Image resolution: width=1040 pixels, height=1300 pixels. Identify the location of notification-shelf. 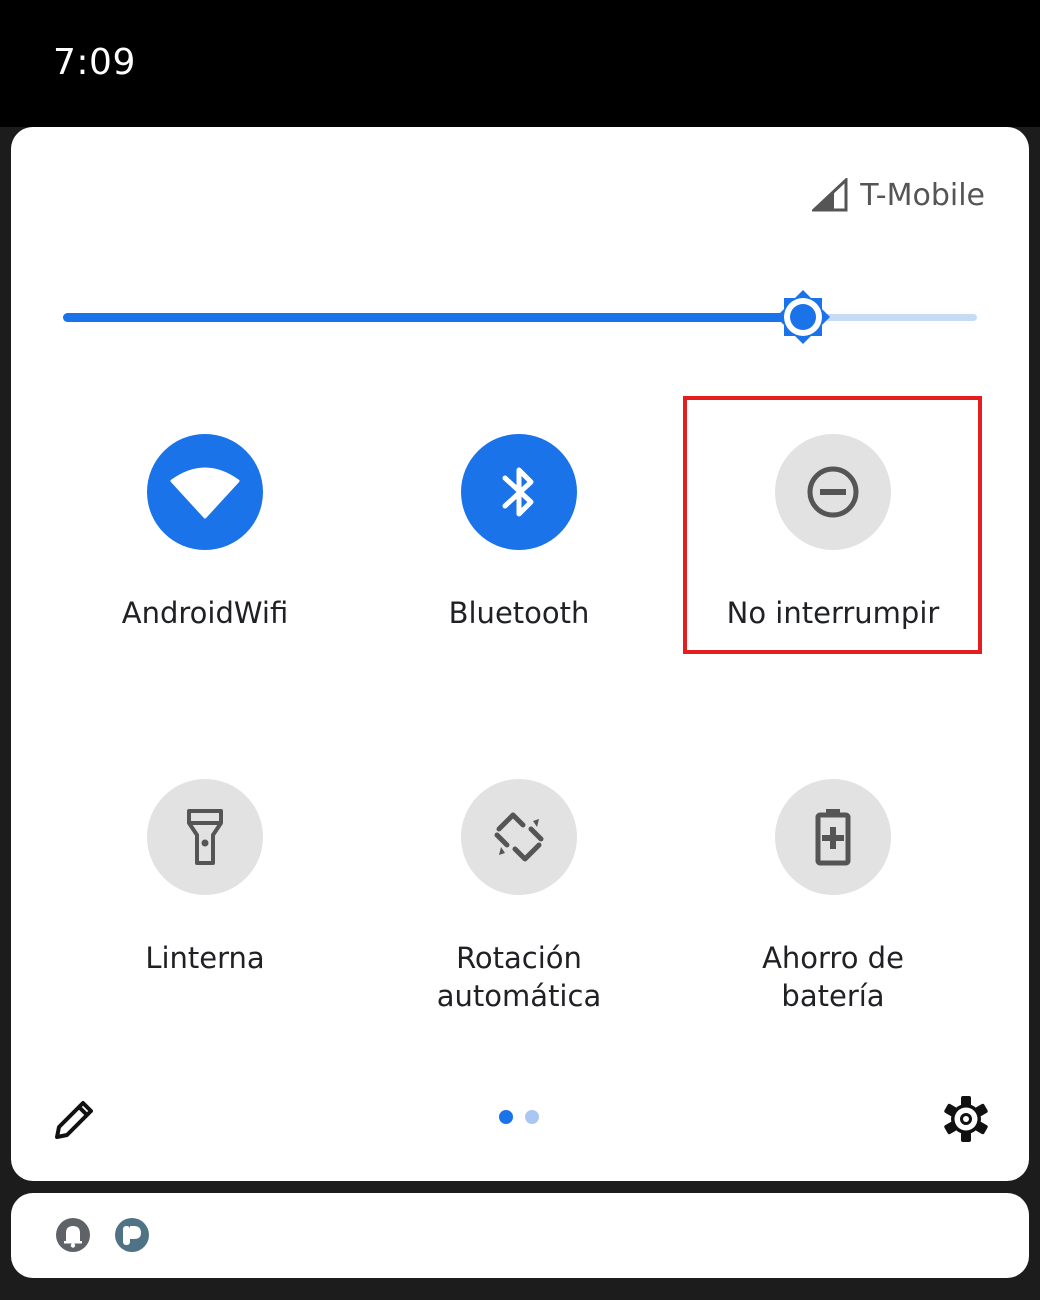
(520, 1235).